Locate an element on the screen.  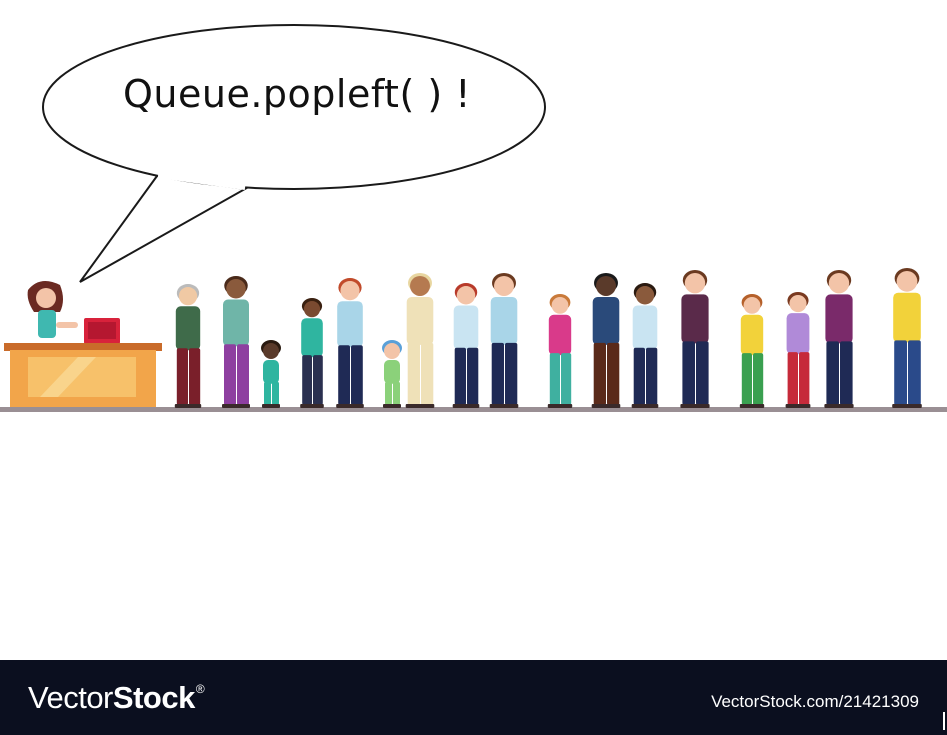
cashier is located at coordinates (52, 309).